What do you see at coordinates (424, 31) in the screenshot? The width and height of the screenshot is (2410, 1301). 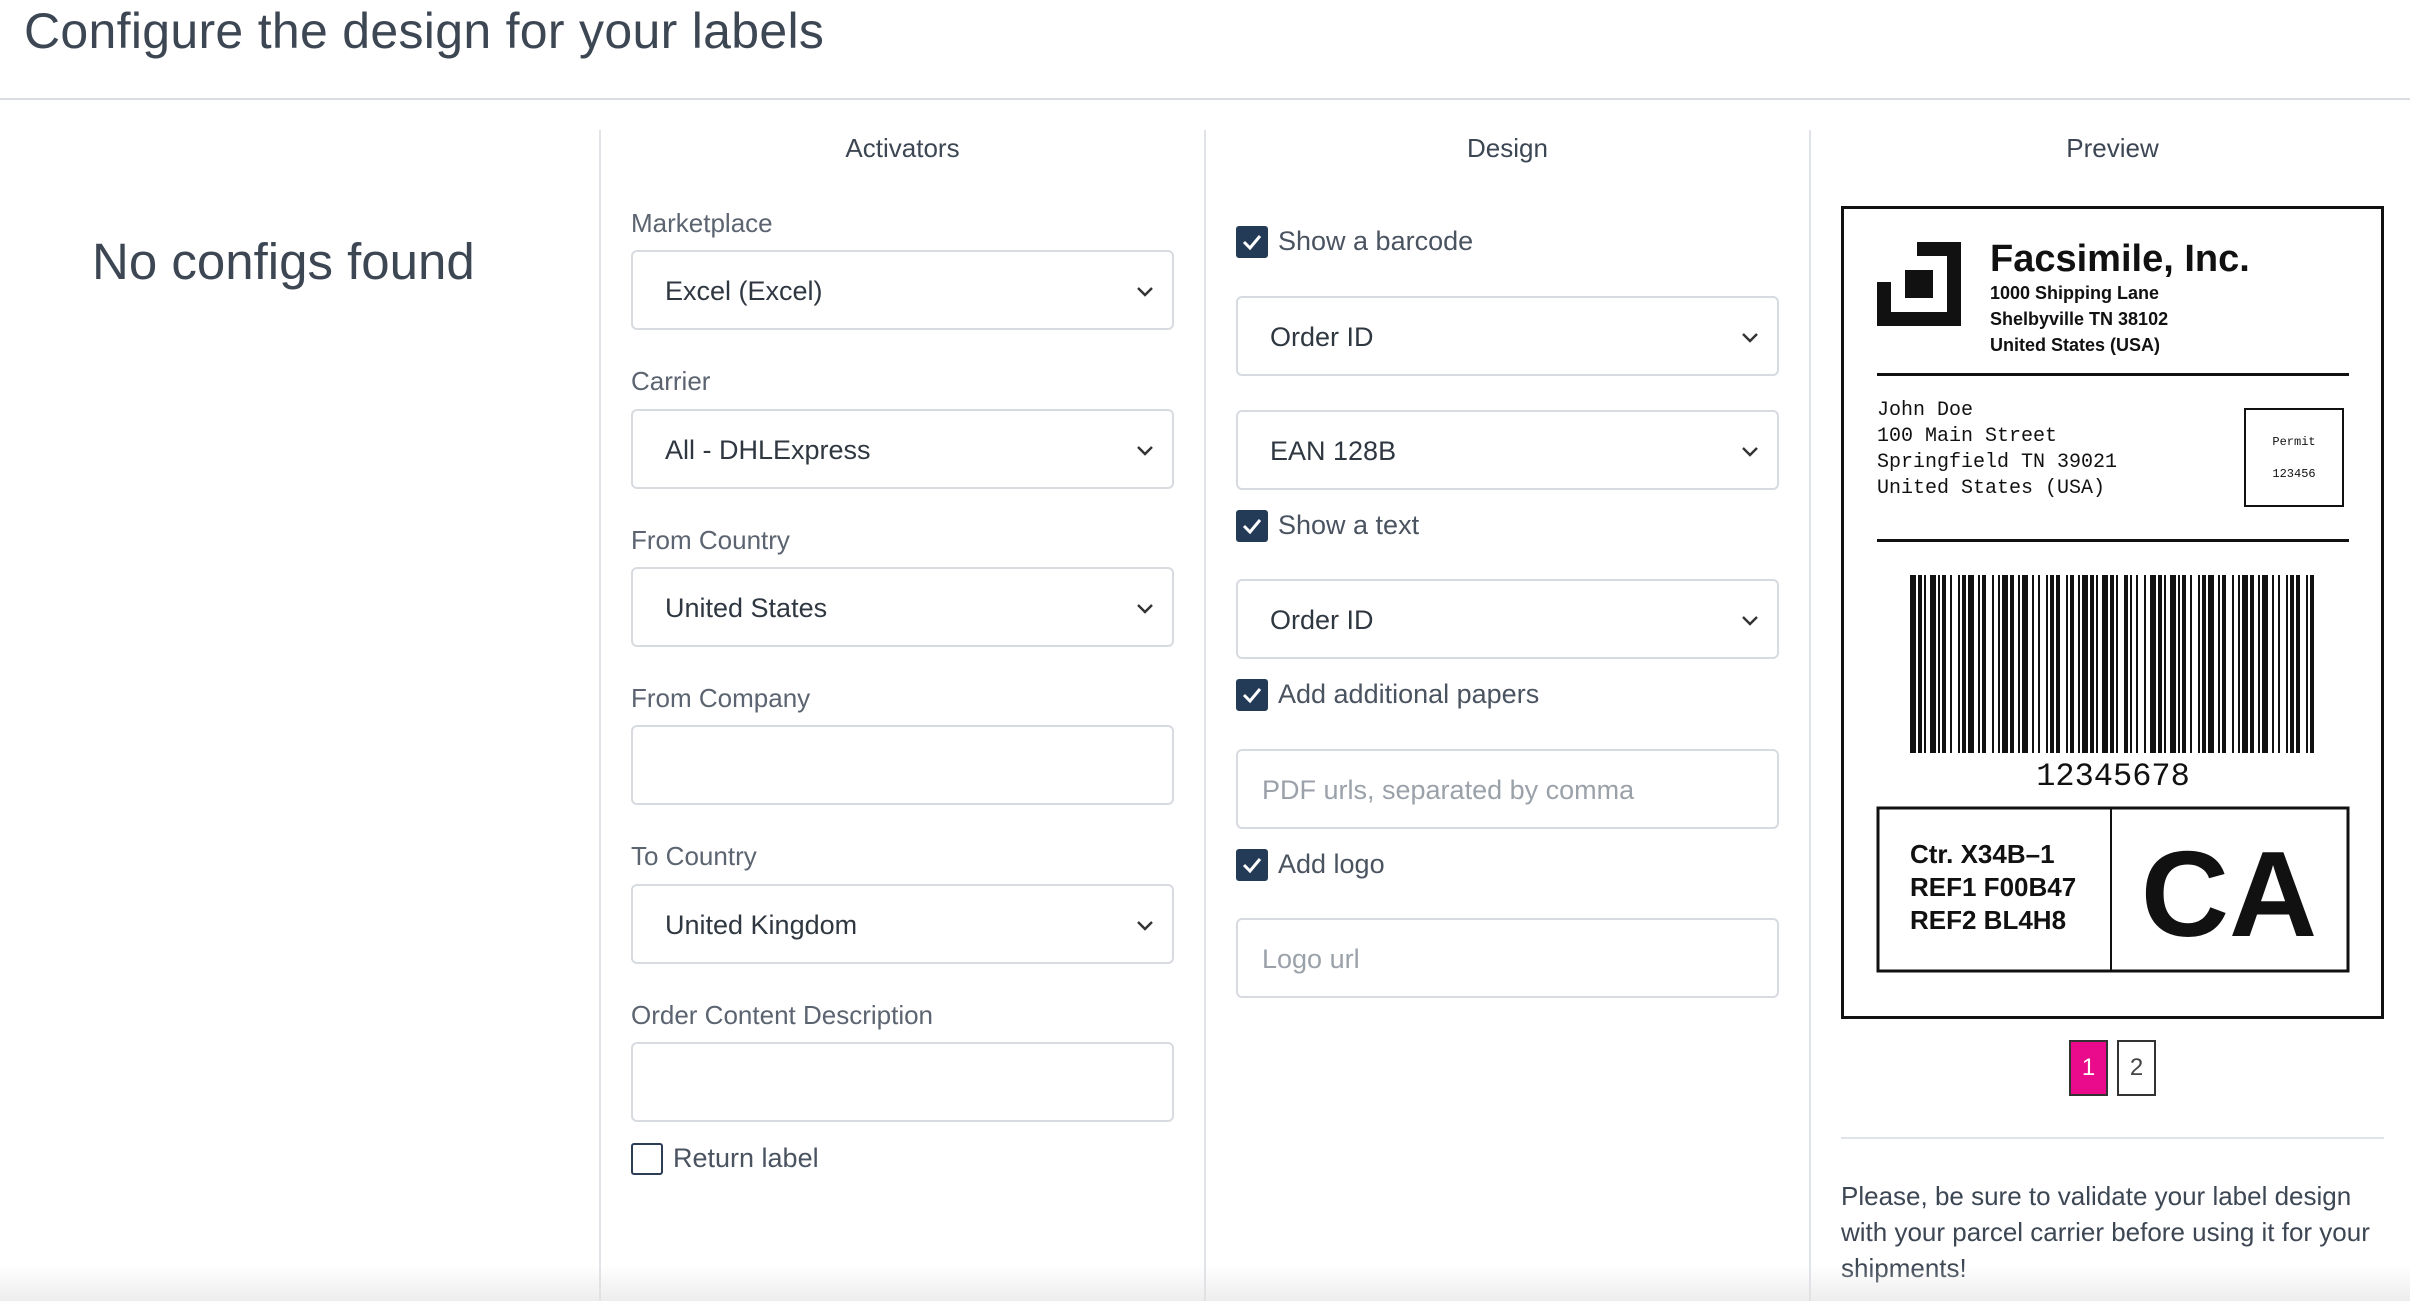 I see `page-title: Configure the design for your labels` at bounding box center [424, 31].